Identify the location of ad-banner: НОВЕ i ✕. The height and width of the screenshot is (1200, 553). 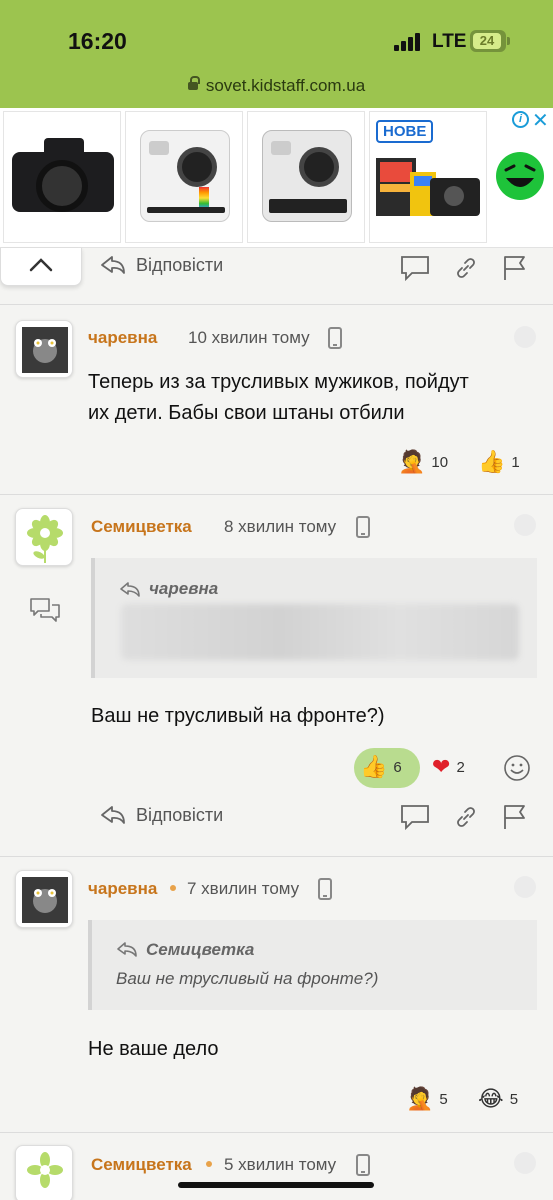
(276, 178).